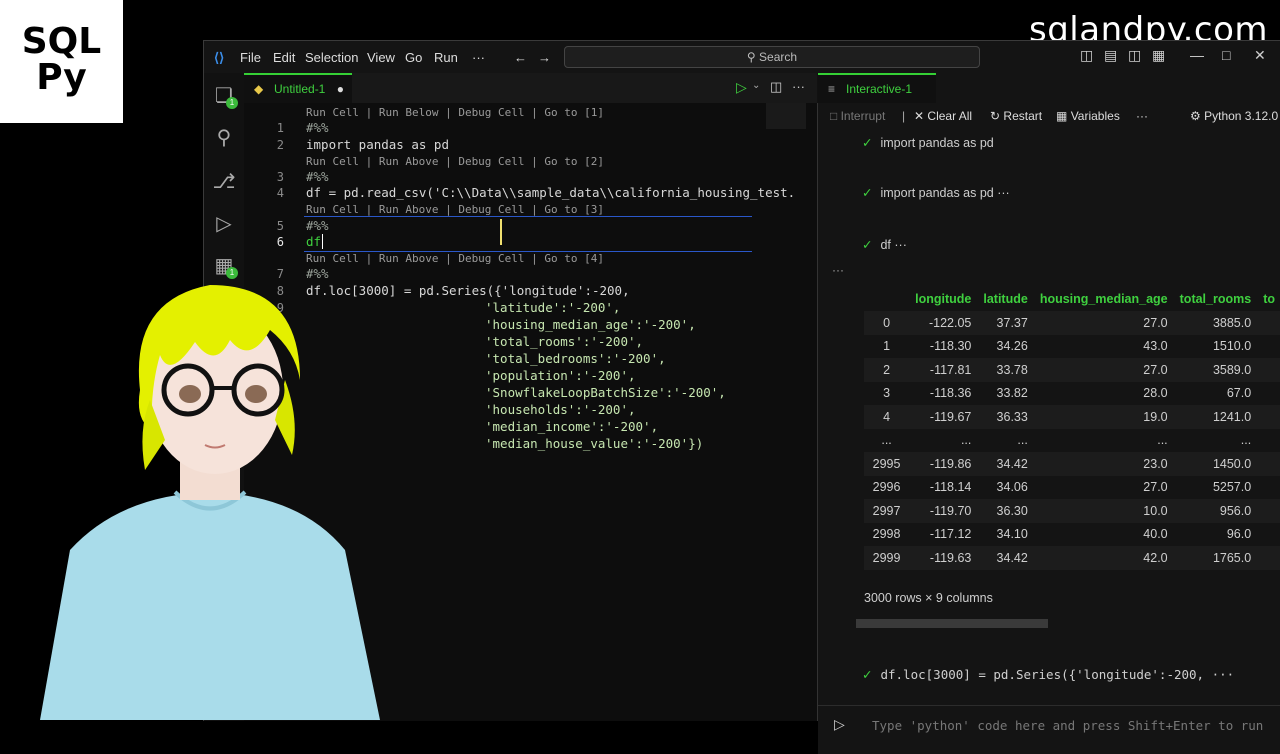 This screenshot has width=1280, height=754. Describe the element at coordinates (1226, 55) in the screenshot. I see `maximize-icon: □` at that location.